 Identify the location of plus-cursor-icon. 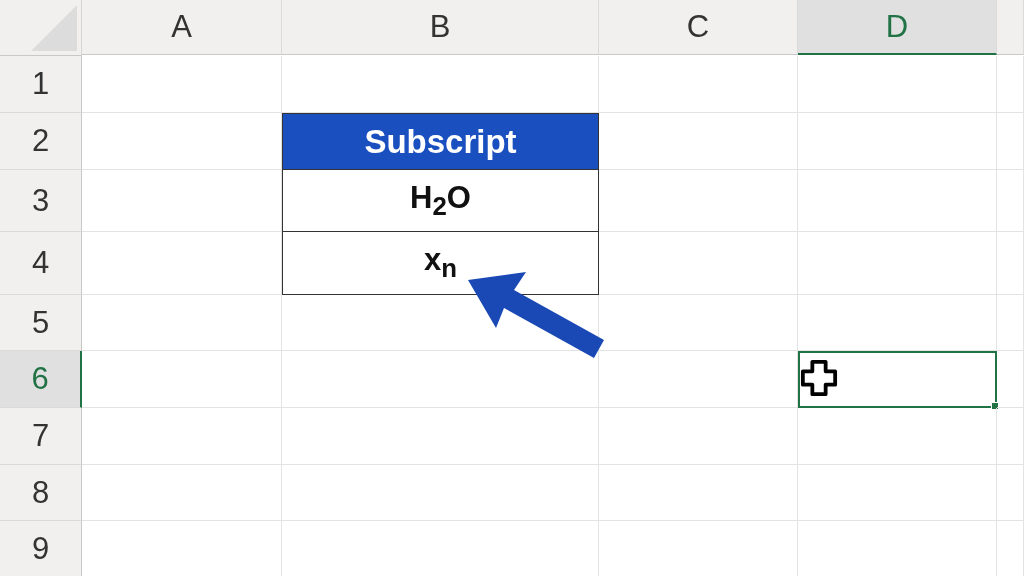
(819, 378).